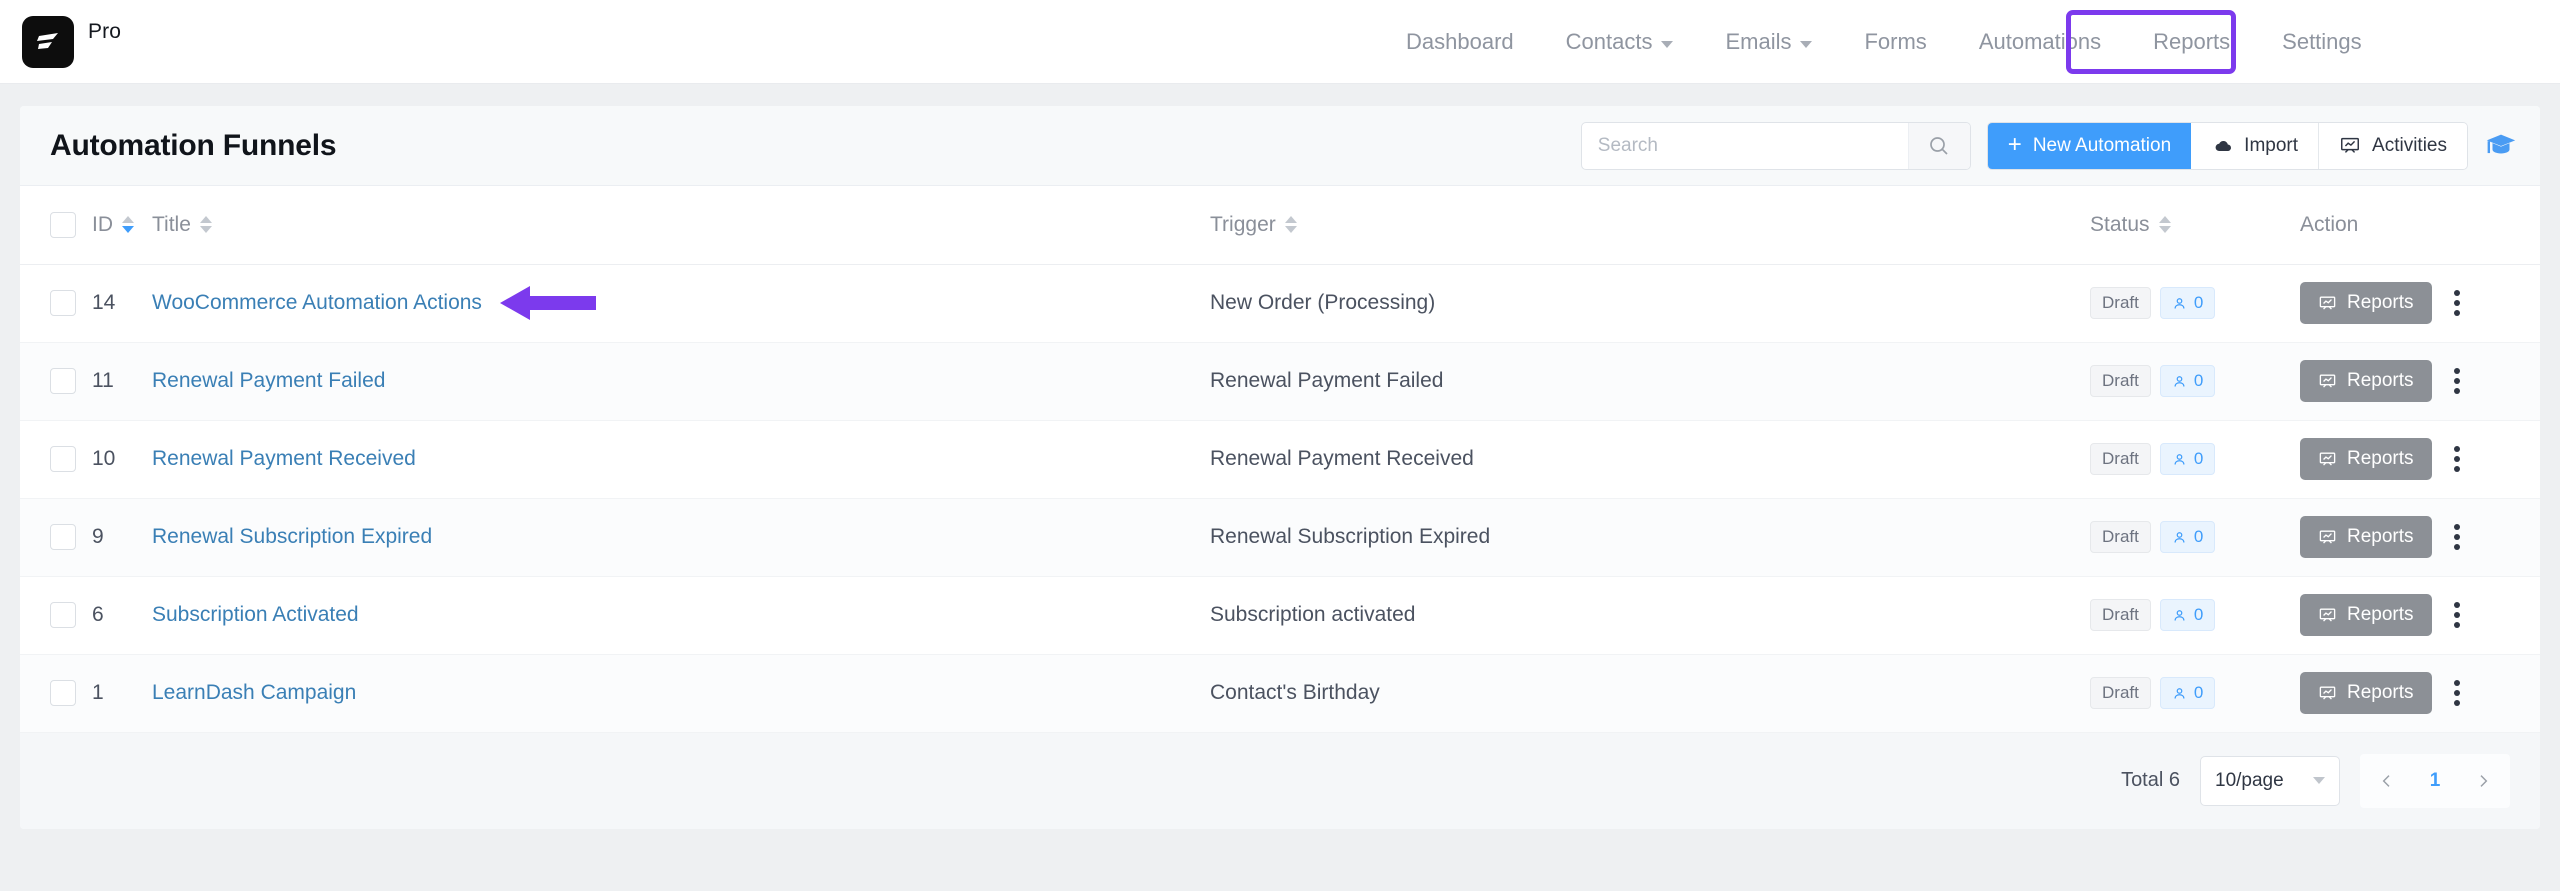 Image resolution: width=2560 pixels, height=891 pixels. I want to click on toolbar: + New Automation Import, so click(2049, 145).